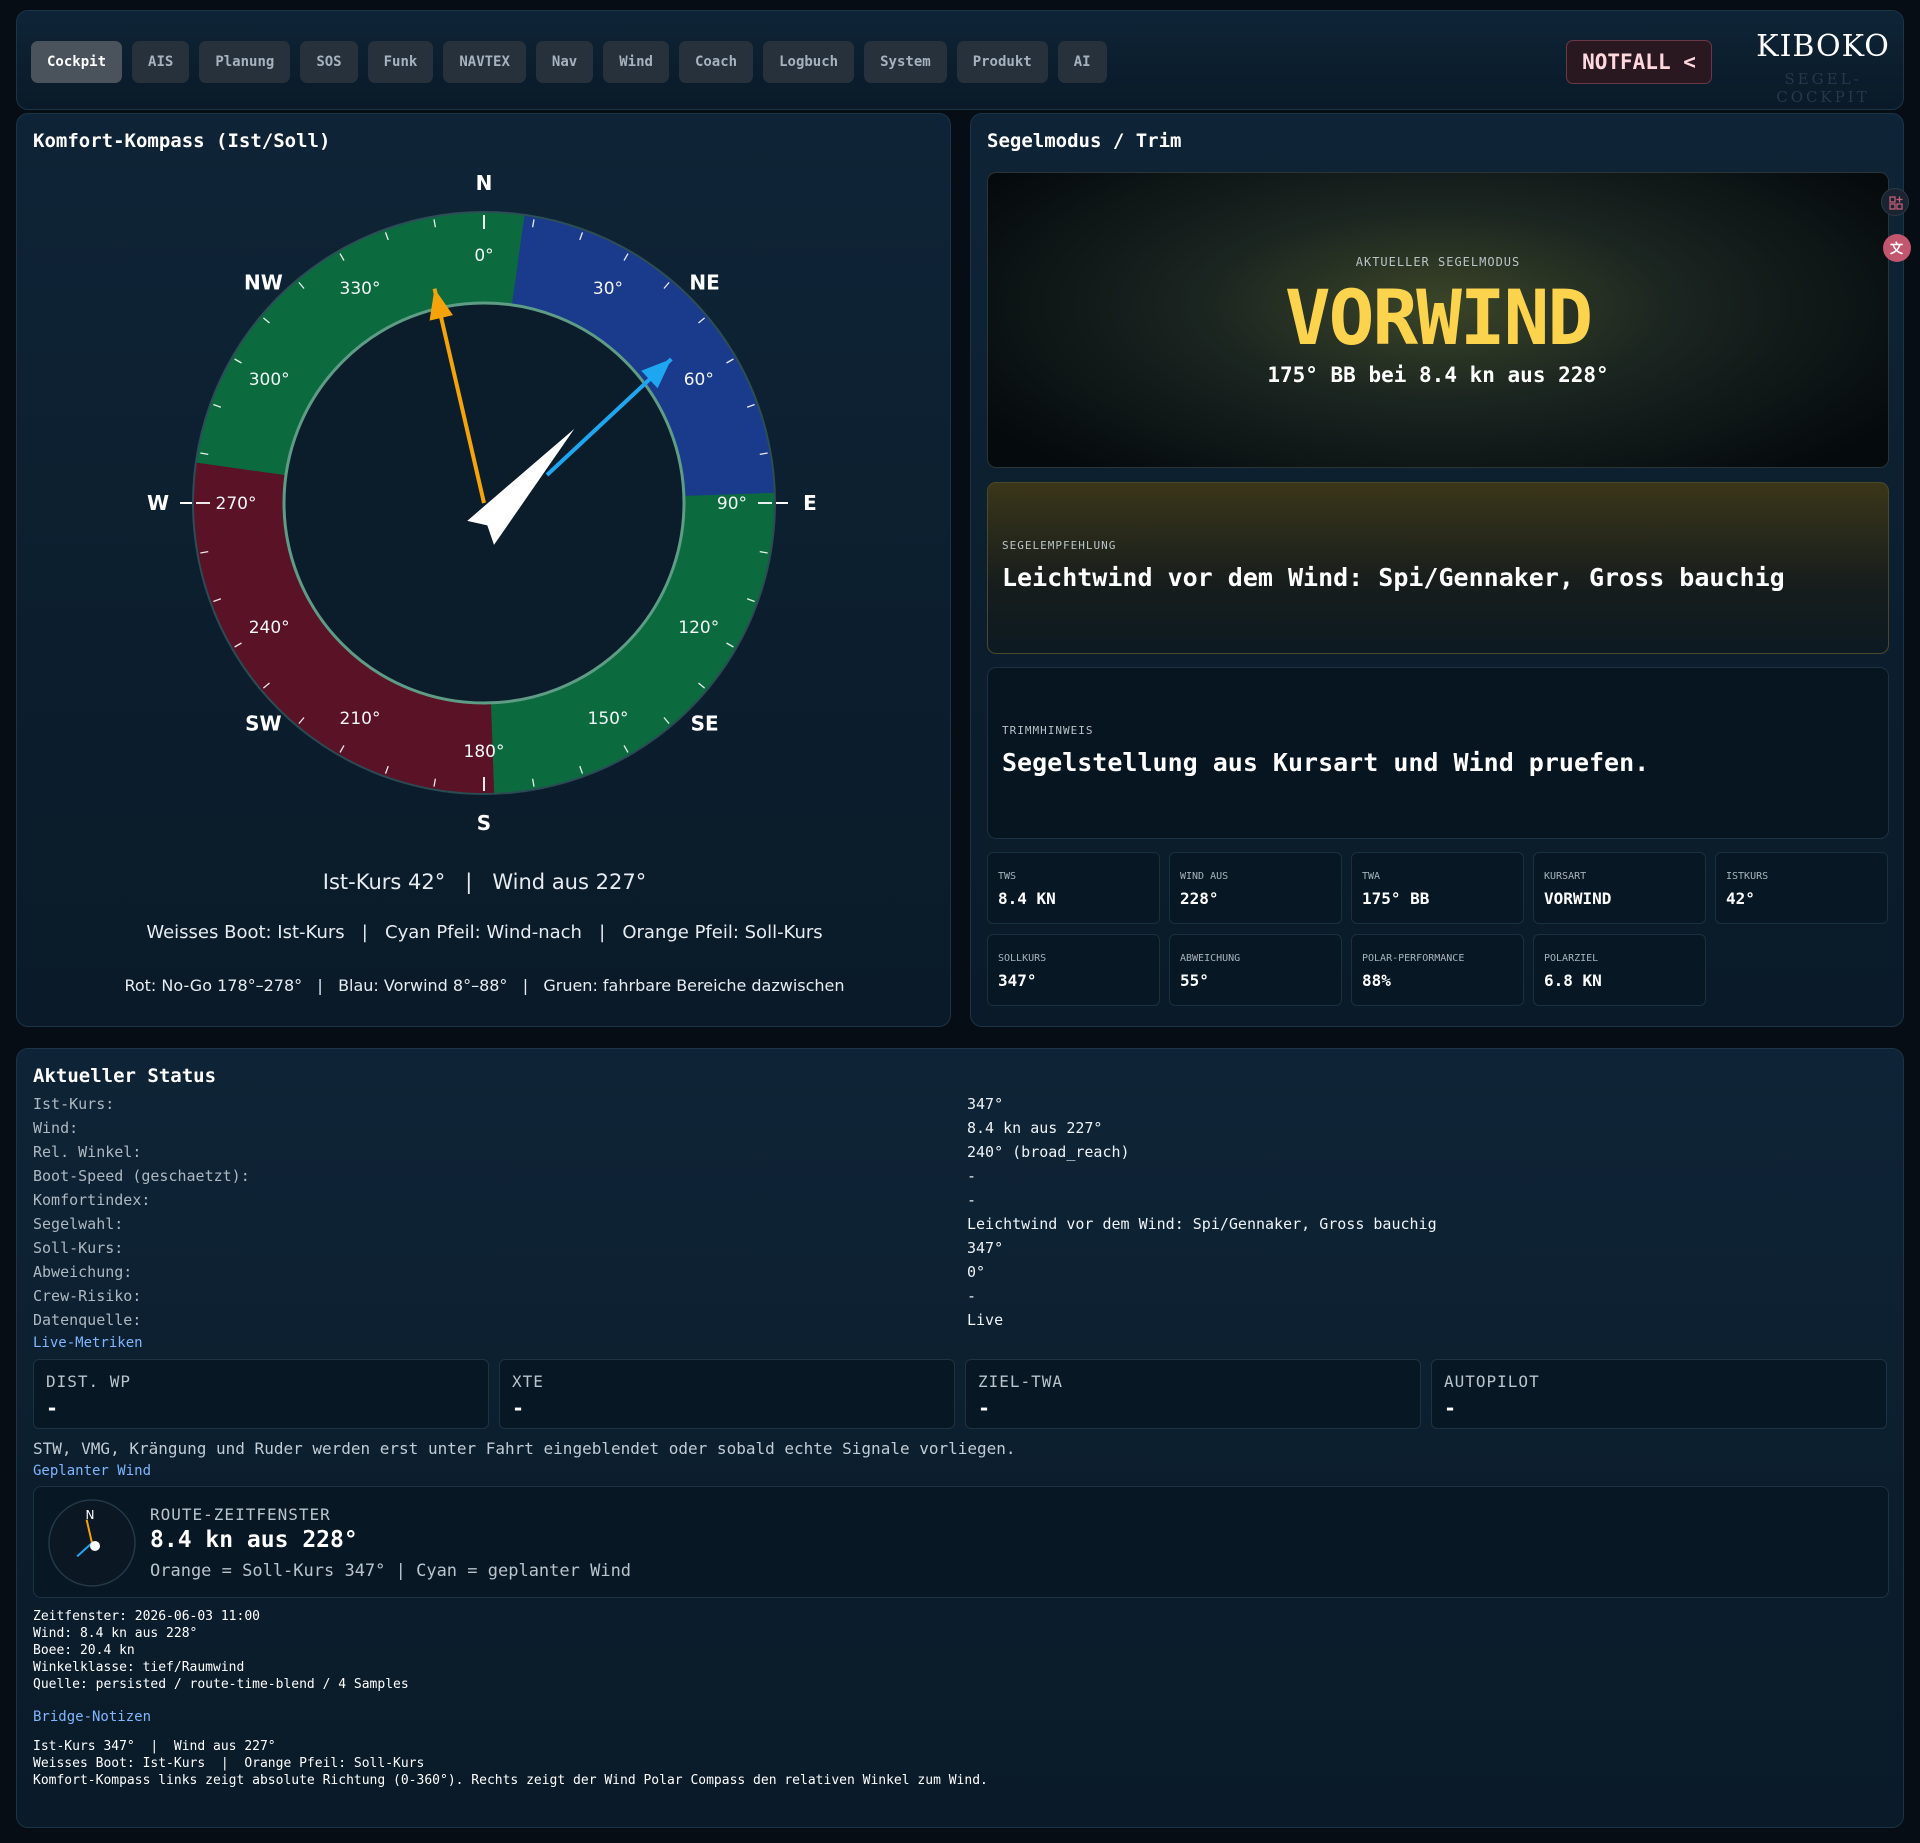 This screenshot has height=1843, width=1920. Describe the element at coordinates (528, 1381) in the screenshot. I see `metric-label: XTE` at that location.